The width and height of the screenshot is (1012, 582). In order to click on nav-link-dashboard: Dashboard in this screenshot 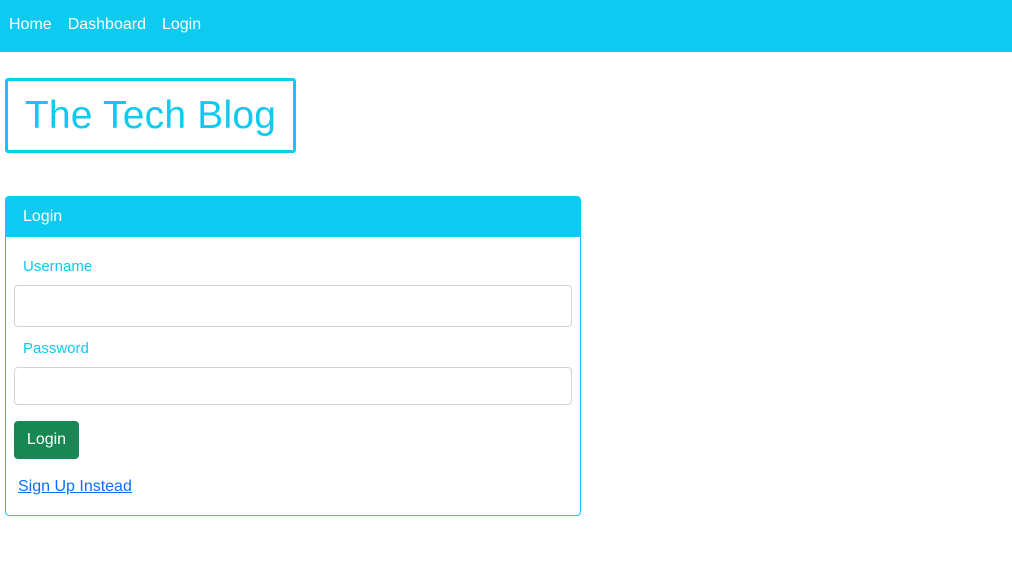, I will do `click(107, 26)`.